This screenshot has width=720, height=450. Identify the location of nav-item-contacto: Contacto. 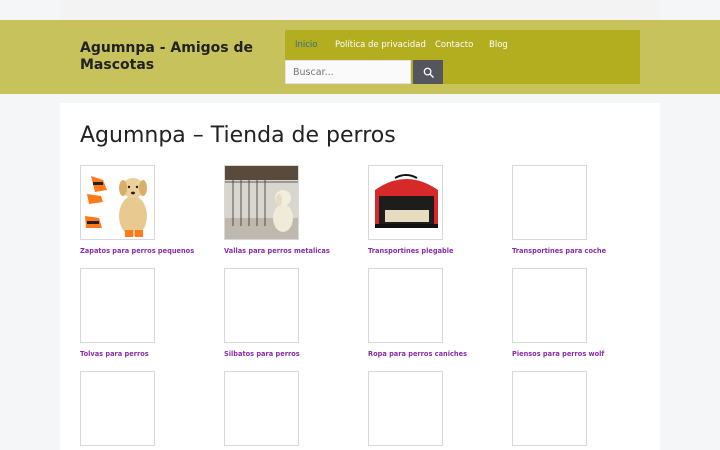
(454, 45).